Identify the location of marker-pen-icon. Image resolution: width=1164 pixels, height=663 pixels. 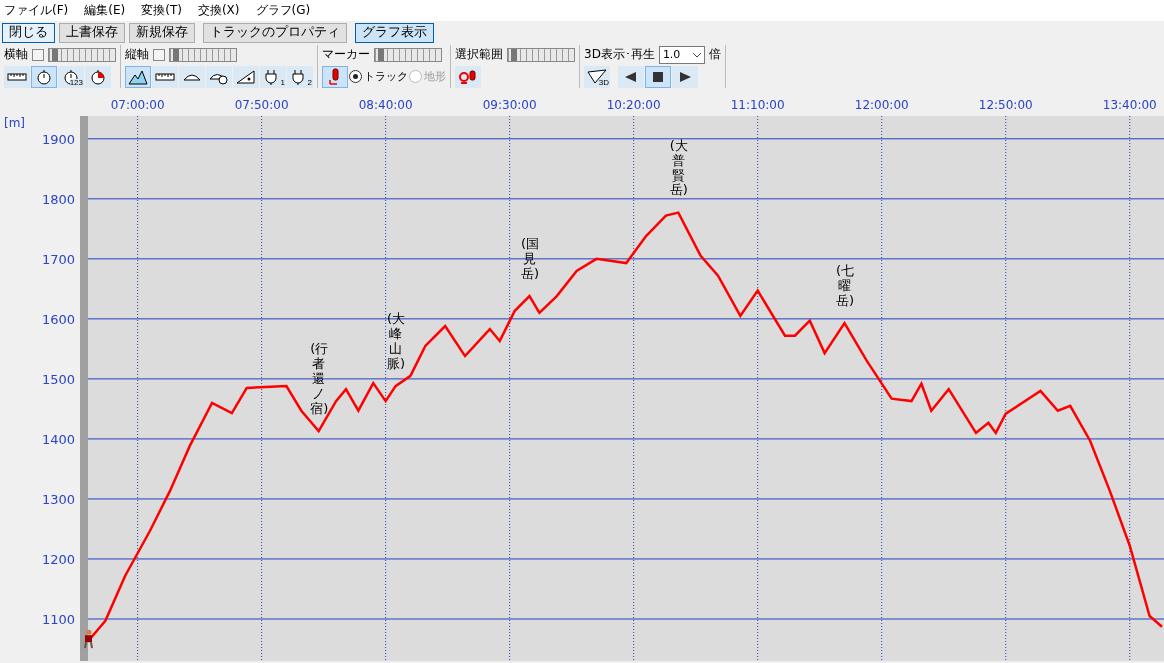
(335, 76).